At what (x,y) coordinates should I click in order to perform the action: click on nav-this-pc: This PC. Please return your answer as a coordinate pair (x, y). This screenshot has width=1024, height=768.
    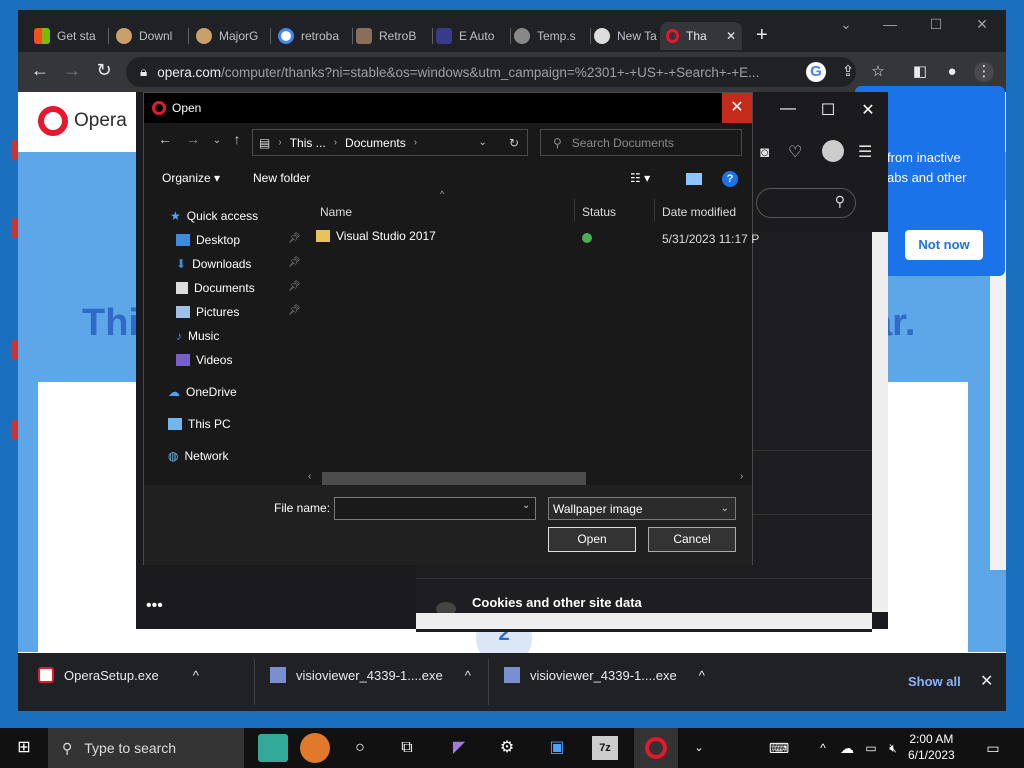
    Looking at the image, I should click on (199, 424).